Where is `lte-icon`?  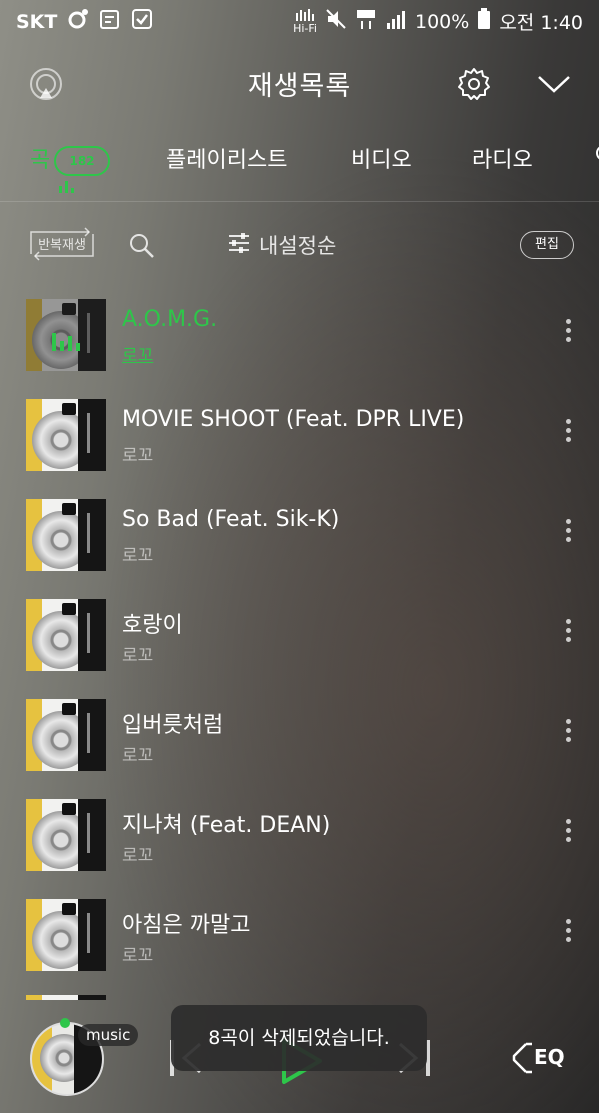 lte-icon is located at coordinates (366, 21).